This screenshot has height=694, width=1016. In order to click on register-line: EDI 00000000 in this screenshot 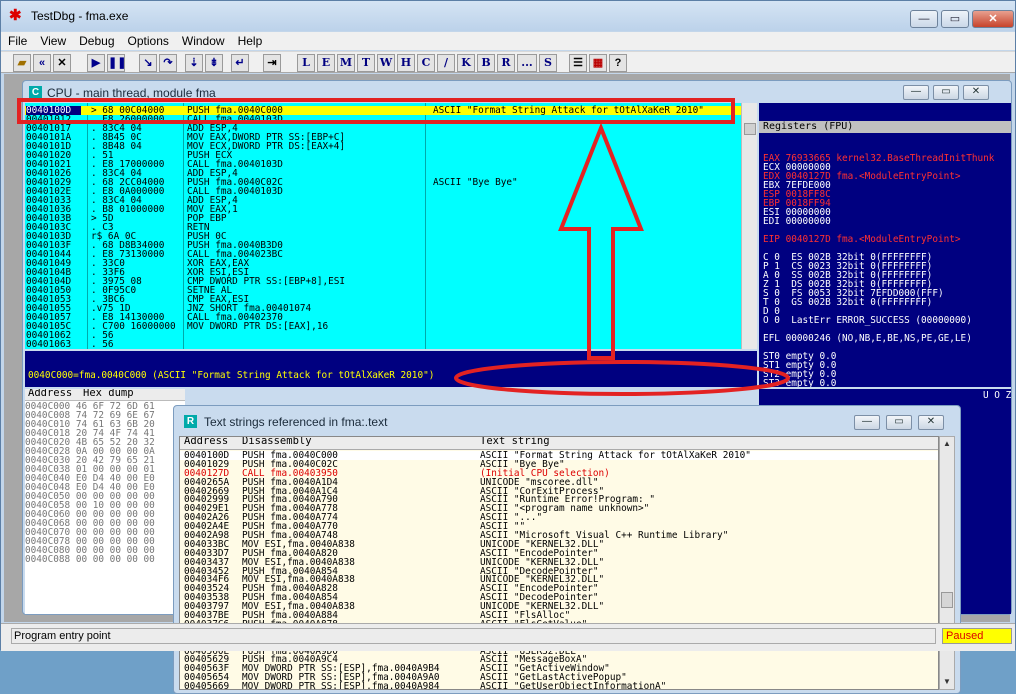, I will do `click(885, 221)`.